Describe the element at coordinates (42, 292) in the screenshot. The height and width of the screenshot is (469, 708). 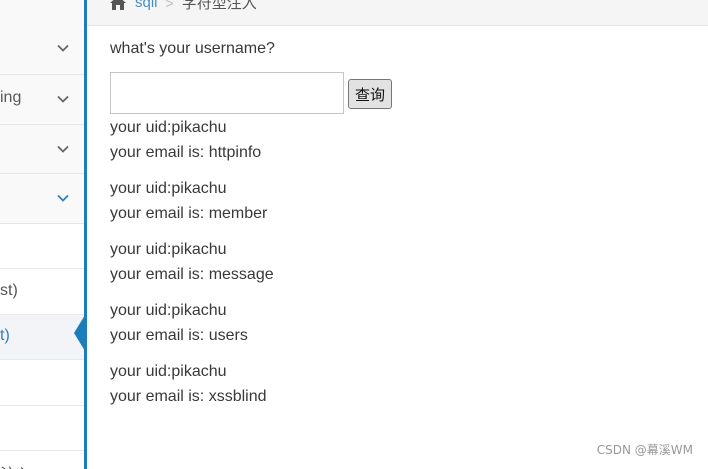
I see `sidebar-subitem: st)` at that location.